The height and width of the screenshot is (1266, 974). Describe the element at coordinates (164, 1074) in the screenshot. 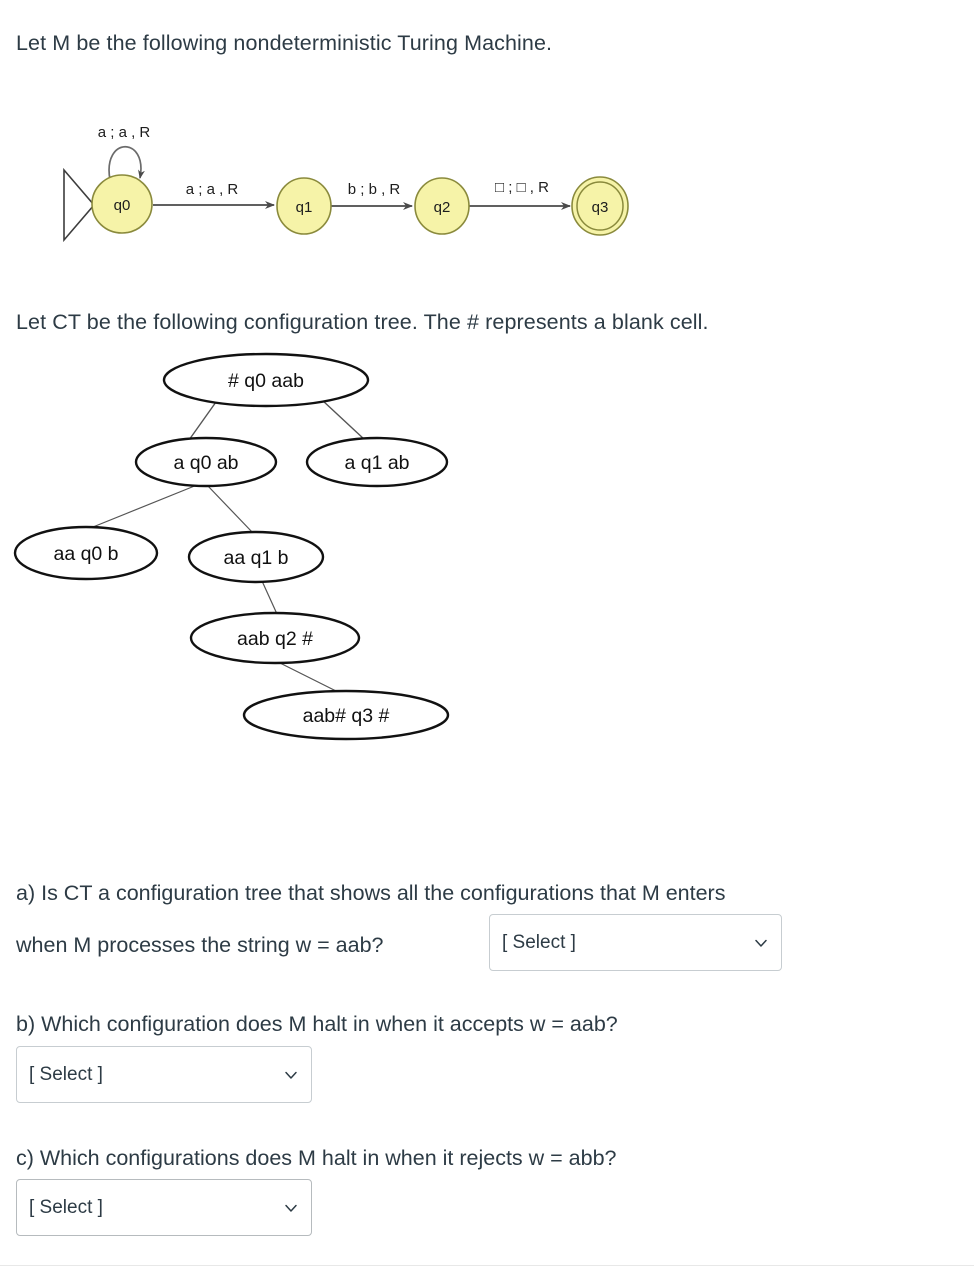

I see `select-answer-b: [ Select ]` at that location.